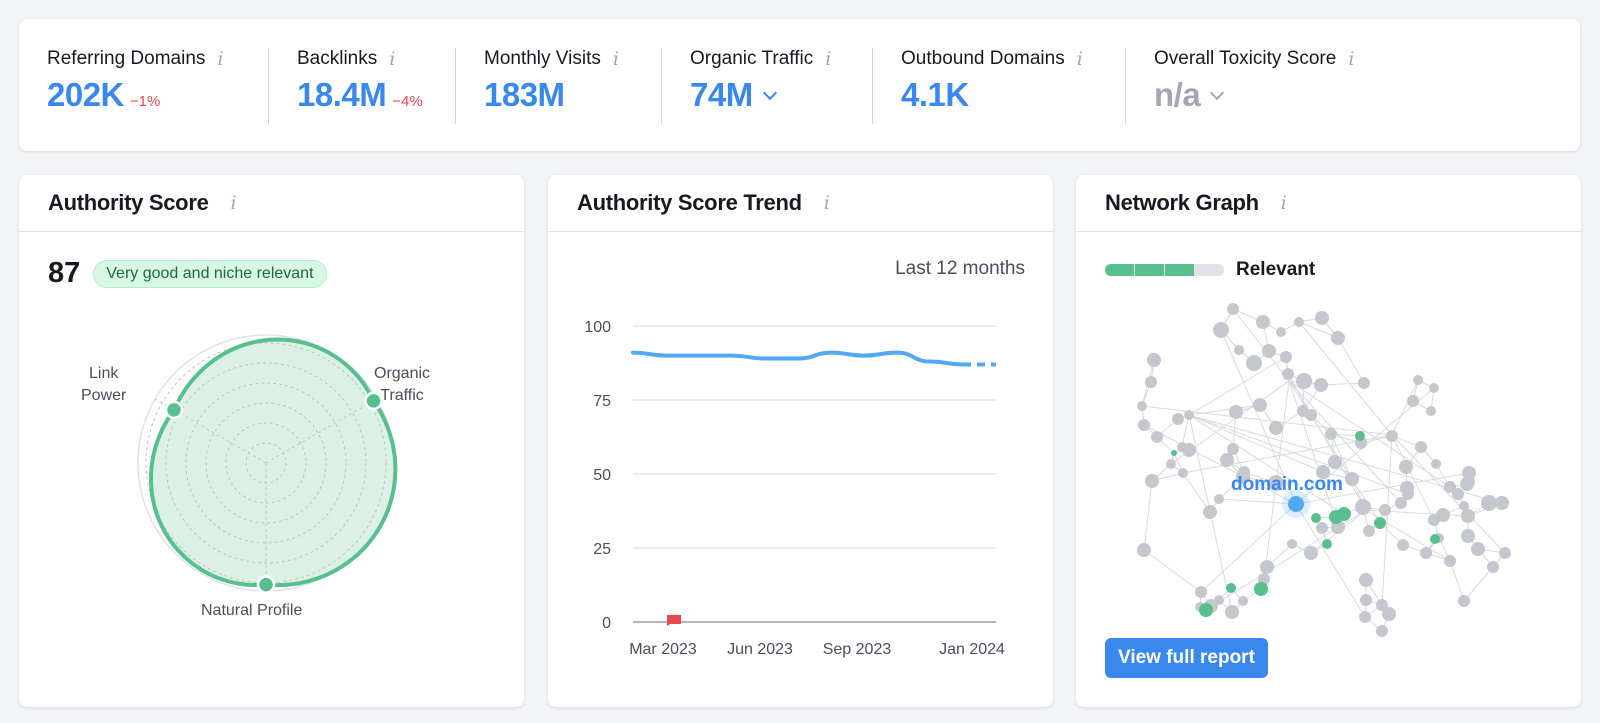  I want to click on metric-value: 202K, so click(85, 95).